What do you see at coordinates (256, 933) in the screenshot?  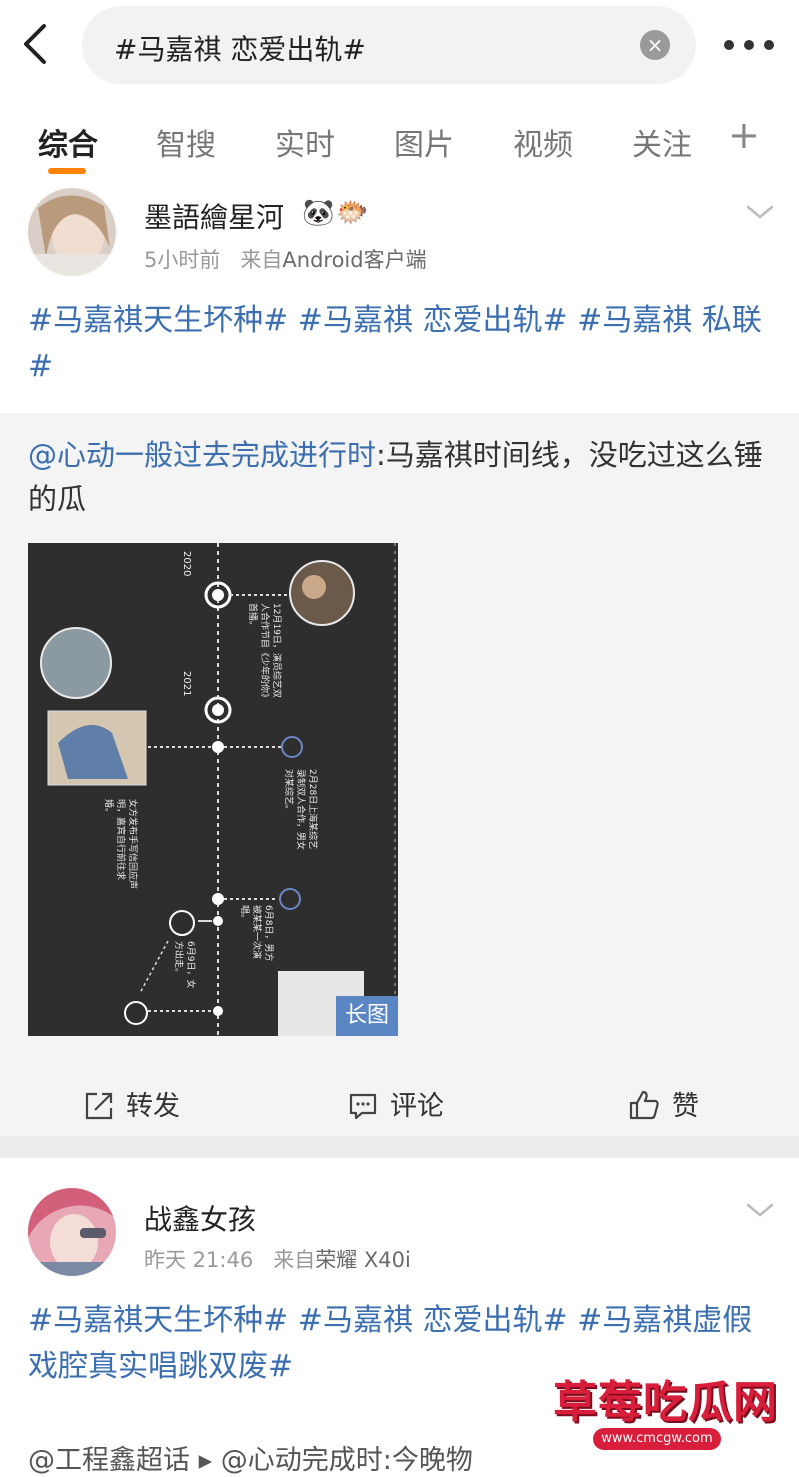 I see `timeline-note: 6月8日，男方被某某一次演唱。` at bounding box center [256, 933].